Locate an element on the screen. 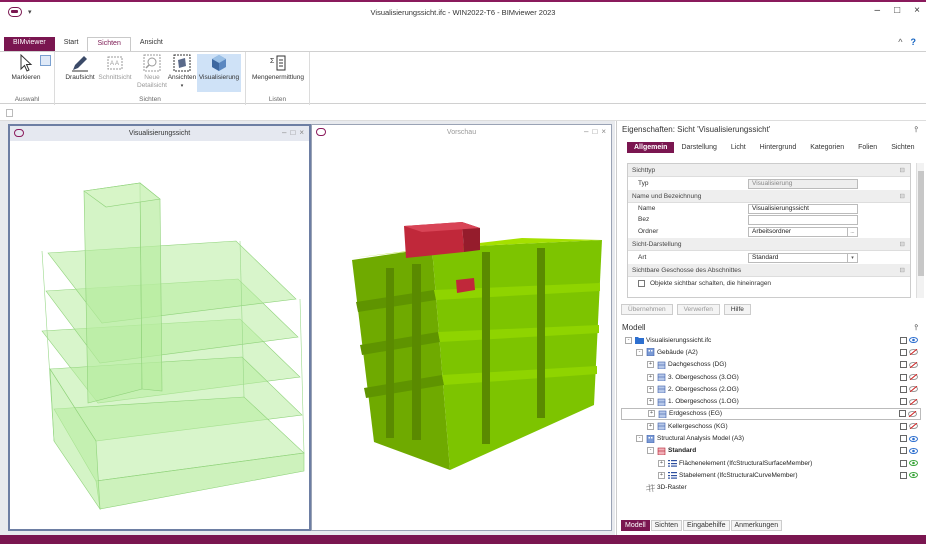 This screenshot has height=544, width=926. tab-folien: Folien is located at coordinates (867, 147).